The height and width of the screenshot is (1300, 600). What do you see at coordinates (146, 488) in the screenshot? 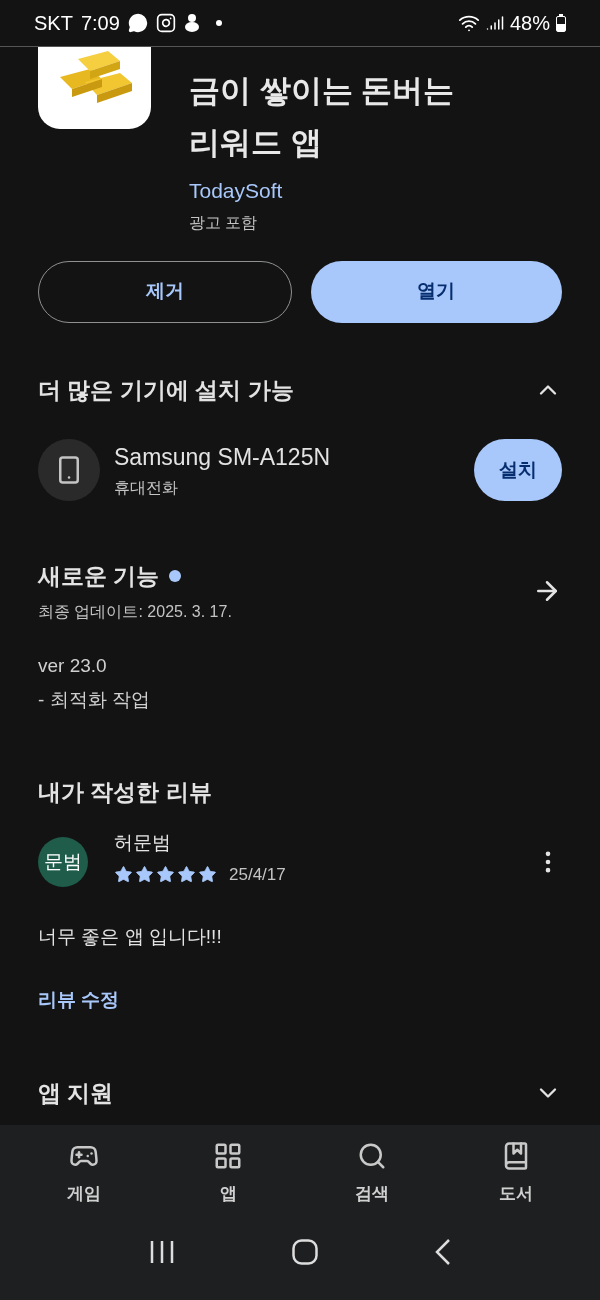
I see `device-type: 휴대전화` at bounding box center [146, 488].